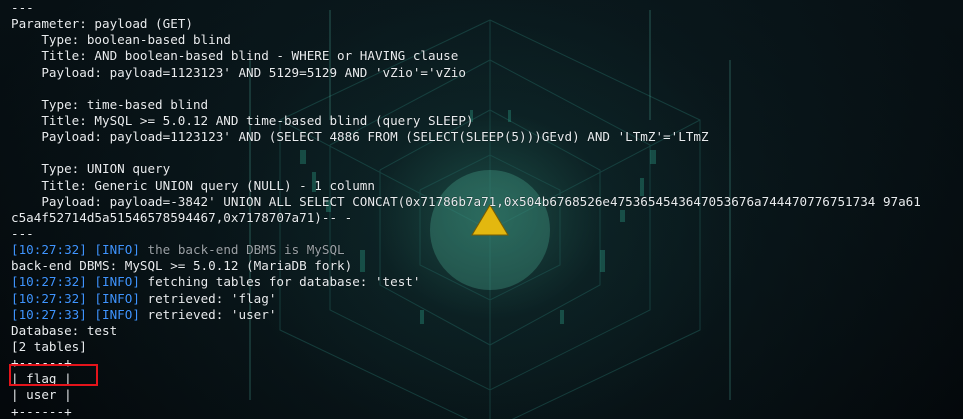 The image size is (963, 419). What do you see at coordinates (121, 40) in the screenshot?
I see `output-line: Type: boolean-based blind` at bounding box center [121, 40].